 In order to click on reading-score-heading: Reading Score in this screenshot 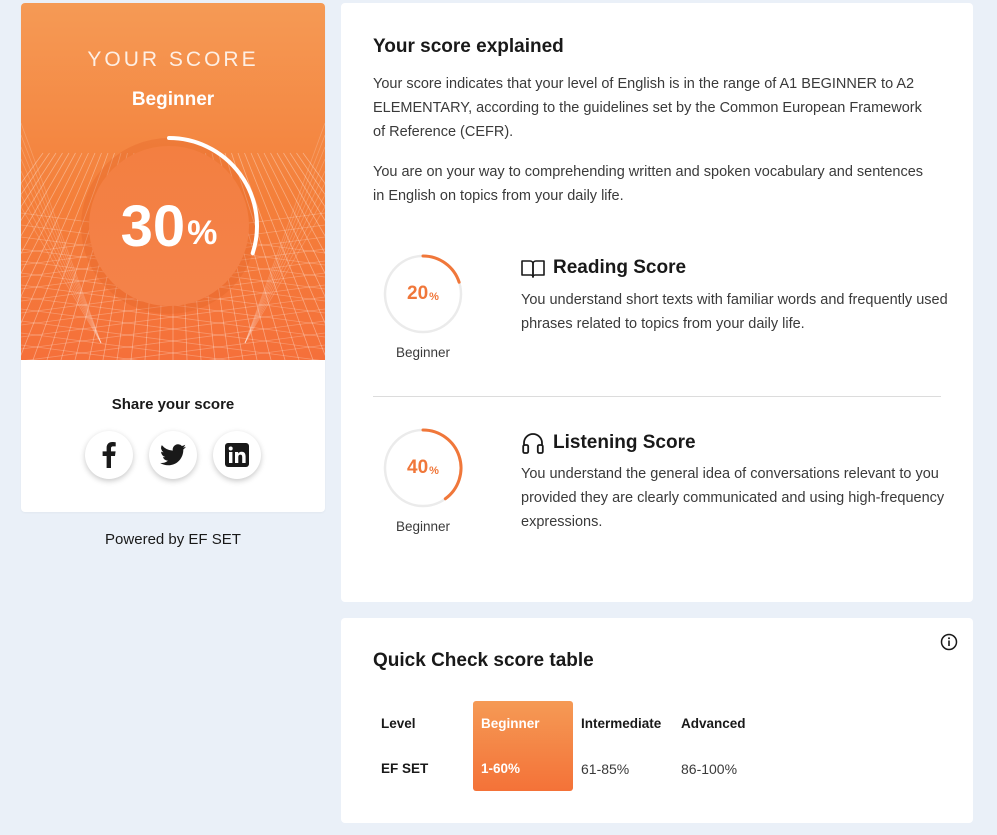, I will do `click(603, 268)`.